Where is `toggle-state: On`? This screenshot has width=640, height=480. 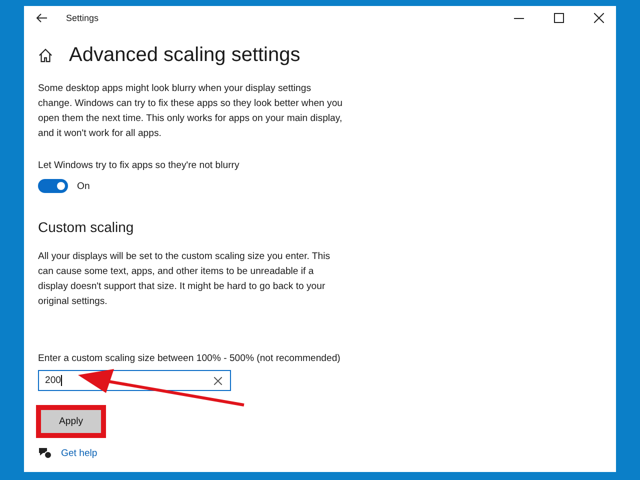 toggle-state: On is located at coordinates (83, 186).